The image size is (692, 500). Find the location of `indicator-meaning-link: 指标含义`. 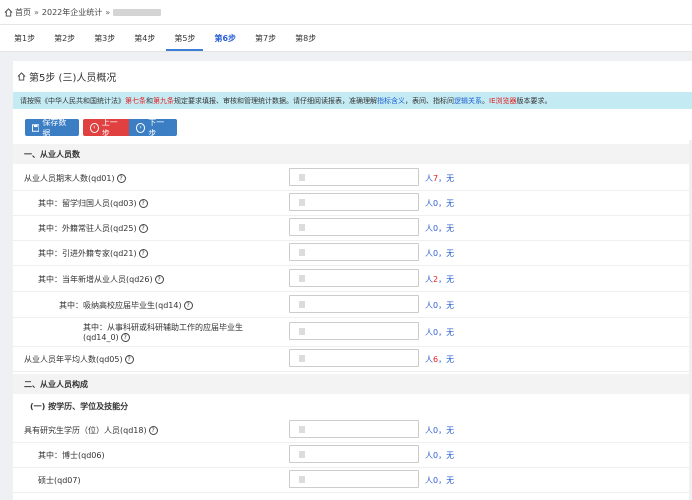

indicator-meaning-link: 指标含义 is located at coordinates (391, 101).